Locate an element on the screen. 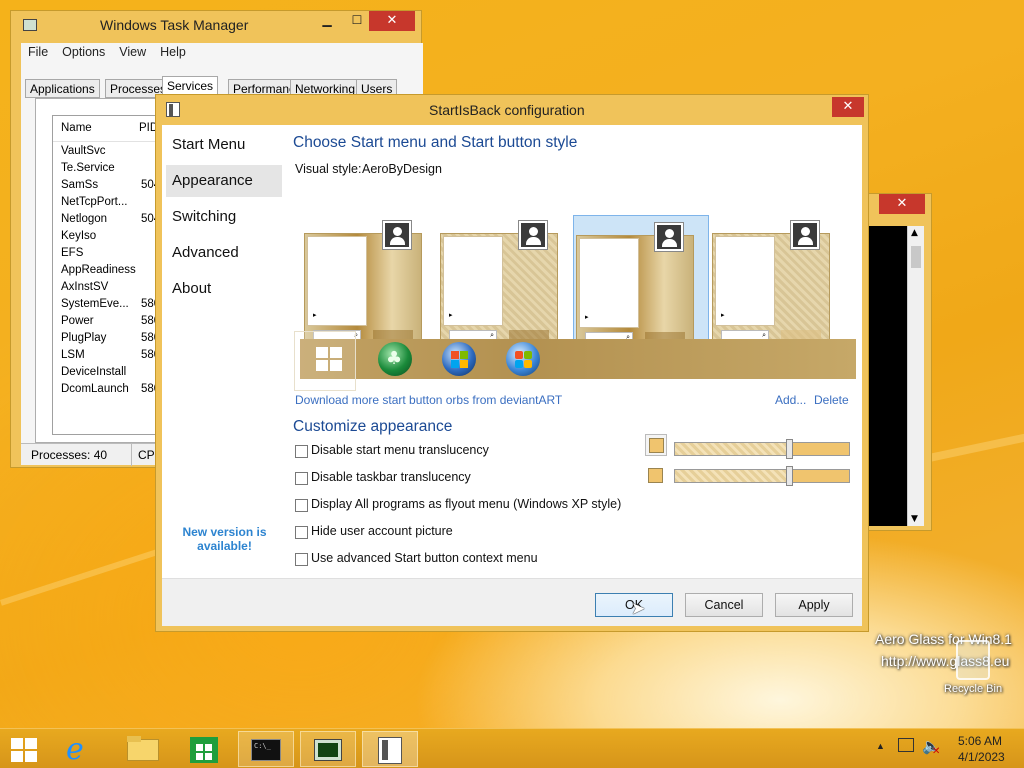 The height and width of the screenshot is (768, 1024). new-version-link: New version is available! is located at coordinates (224, 539).